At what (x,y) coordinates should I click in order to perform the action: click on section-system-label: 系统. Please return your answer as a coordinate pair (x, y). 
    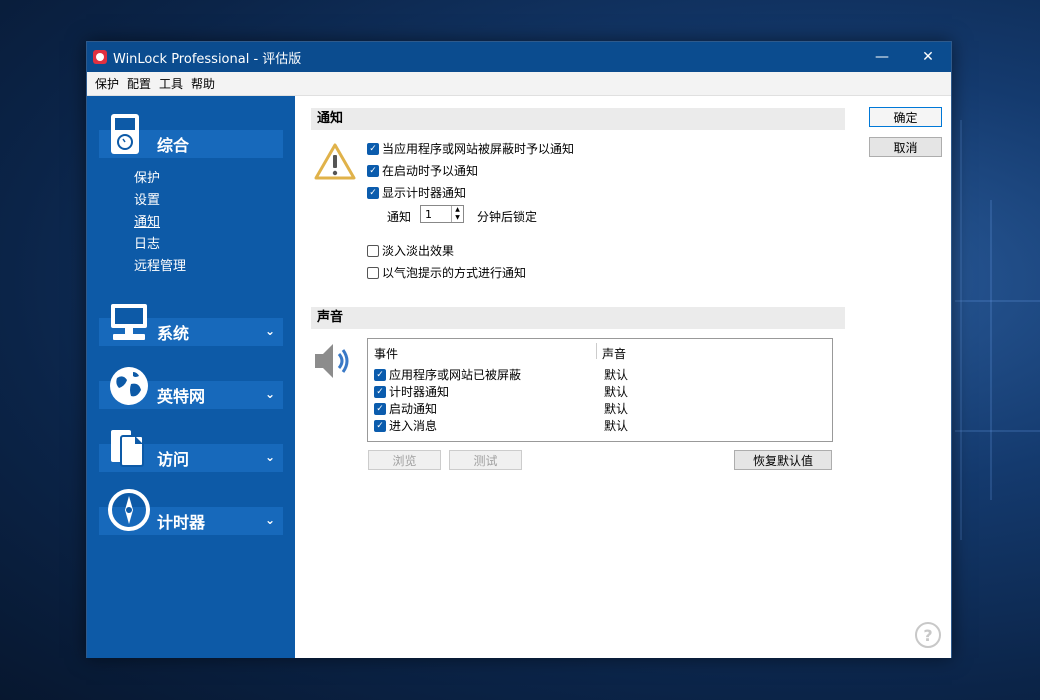
    Looking at the image, I should click on (173, 333).